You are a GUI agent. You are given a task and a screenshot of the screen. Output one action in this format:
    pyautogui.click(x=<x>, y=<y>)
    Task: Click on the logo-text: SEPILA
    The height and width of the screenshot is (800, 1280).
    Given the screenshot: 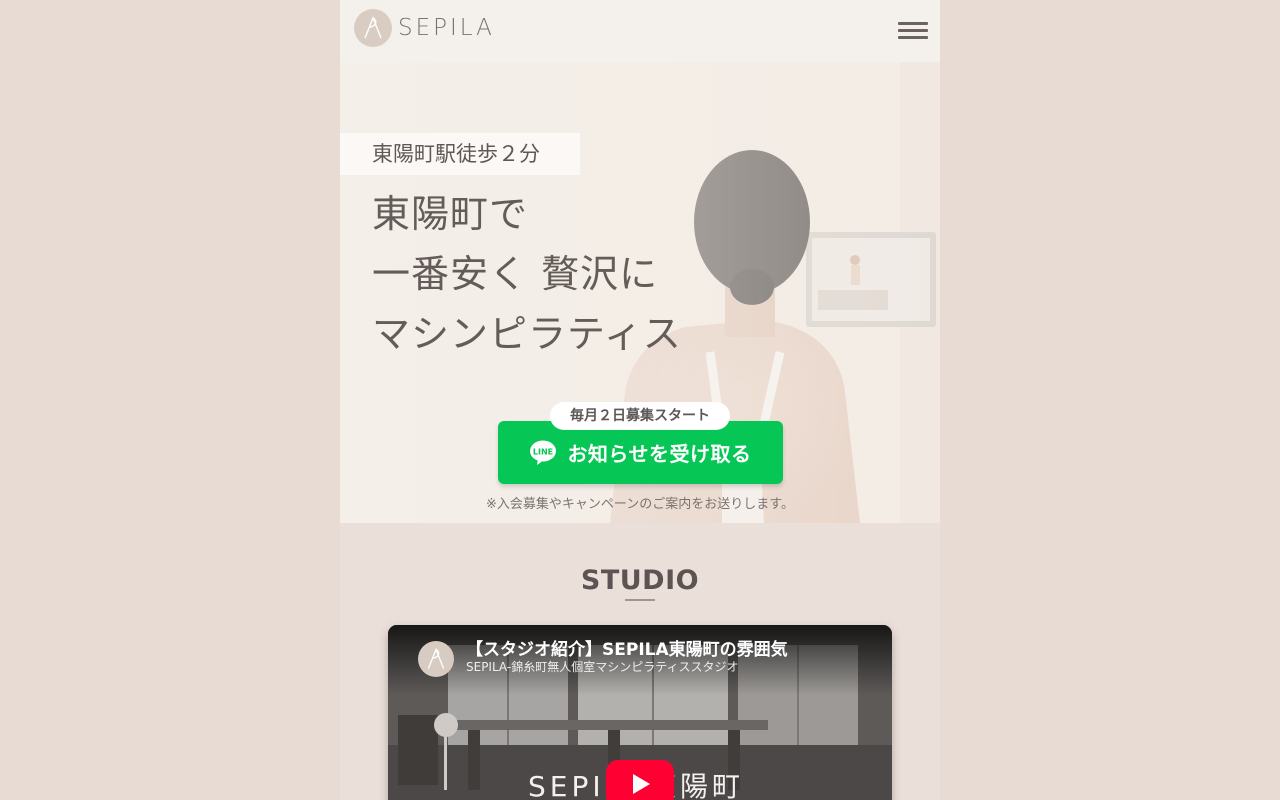 What is the action you would take?
    pyautogui.click(x=446, y=28)
    